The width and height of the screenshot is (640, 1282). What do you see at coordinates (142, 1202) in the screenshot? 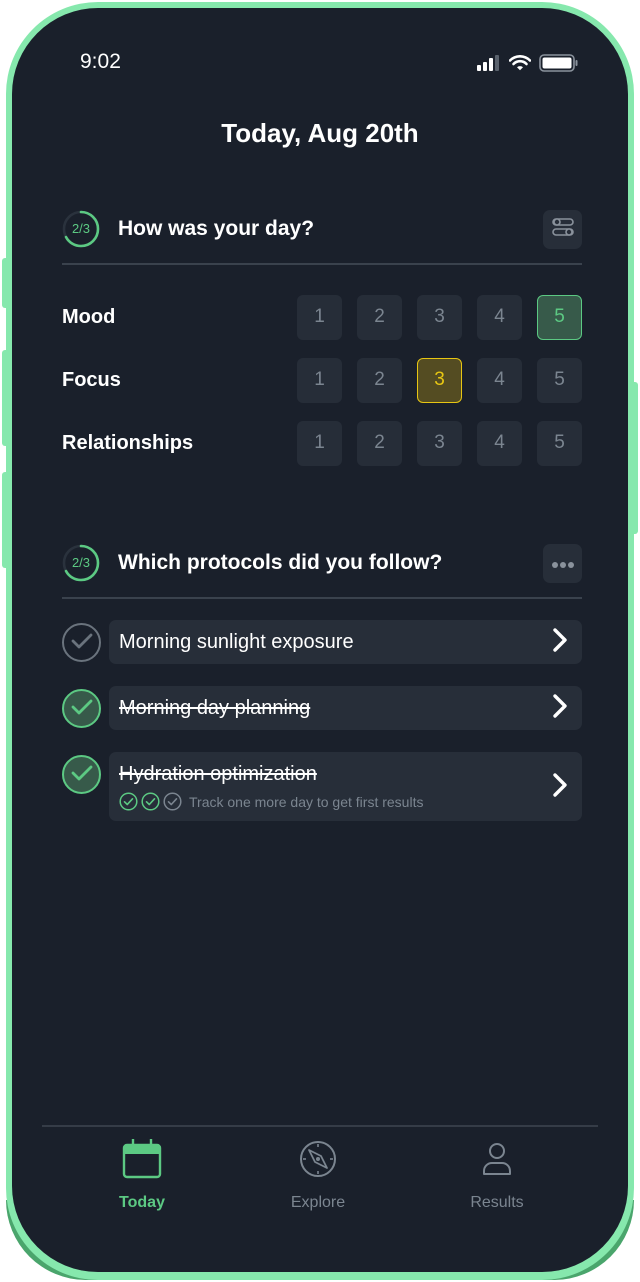
I see `tab-label-today: Today` at bounding box center [142, 1202].